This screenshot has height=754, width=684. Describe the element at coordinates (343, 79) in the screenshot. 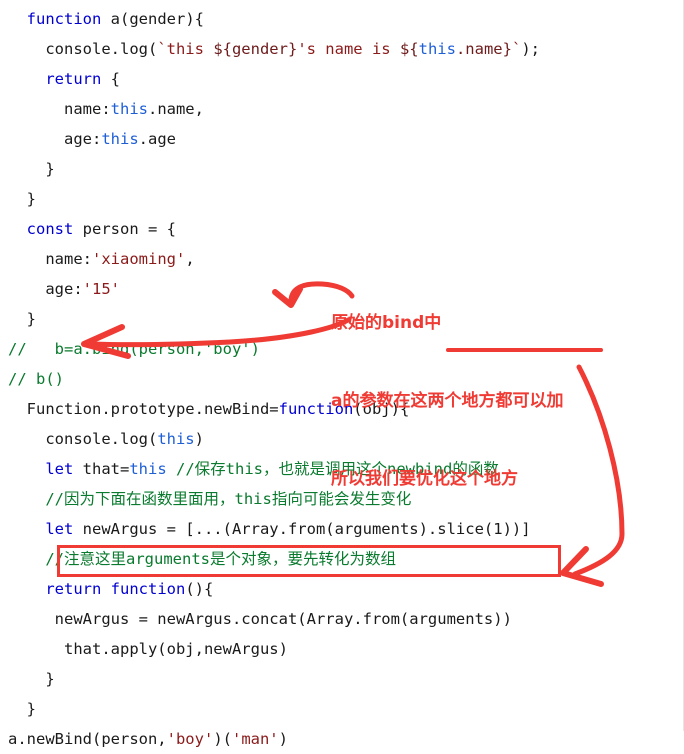

I see `code-line: return {` at that location.